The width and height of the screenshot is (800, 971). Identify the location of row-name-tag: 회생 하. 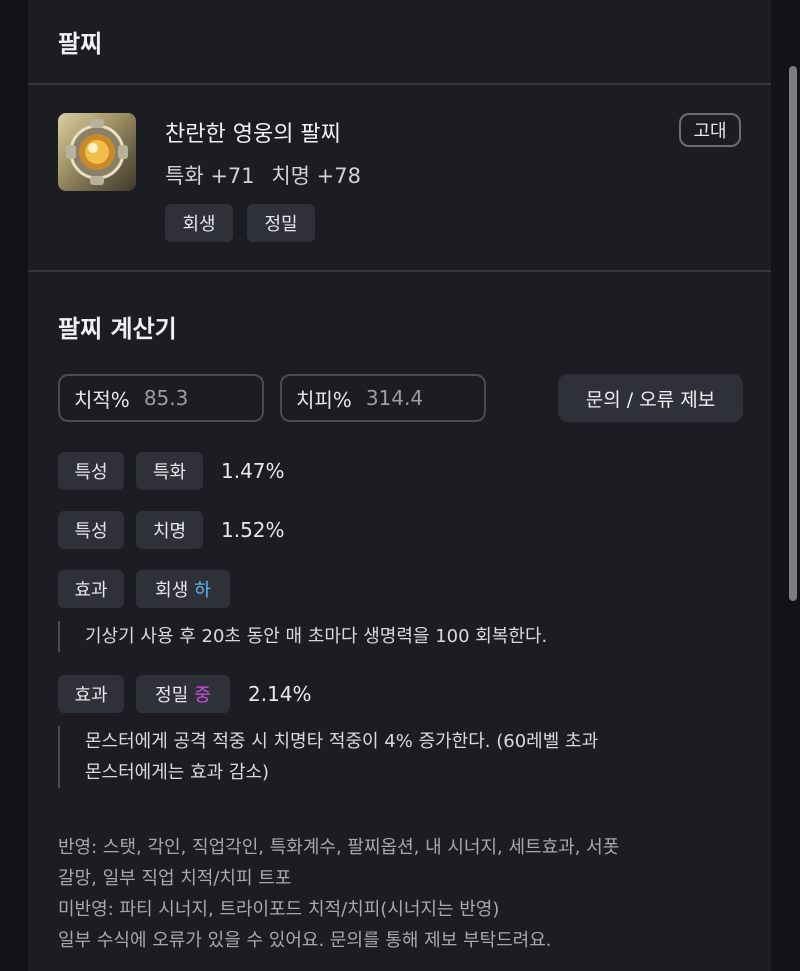
(183, 589).